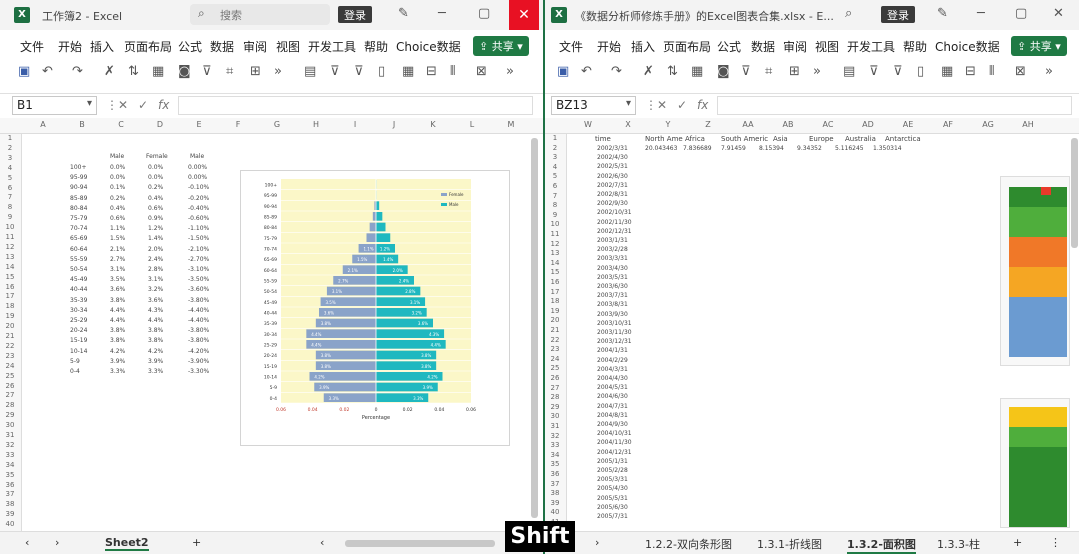 This screenshot has width=1079, height=554. Describe the element at coordinates (628, 103) in the screenshot. I see `chevron-down-icon: ▾` at that location.